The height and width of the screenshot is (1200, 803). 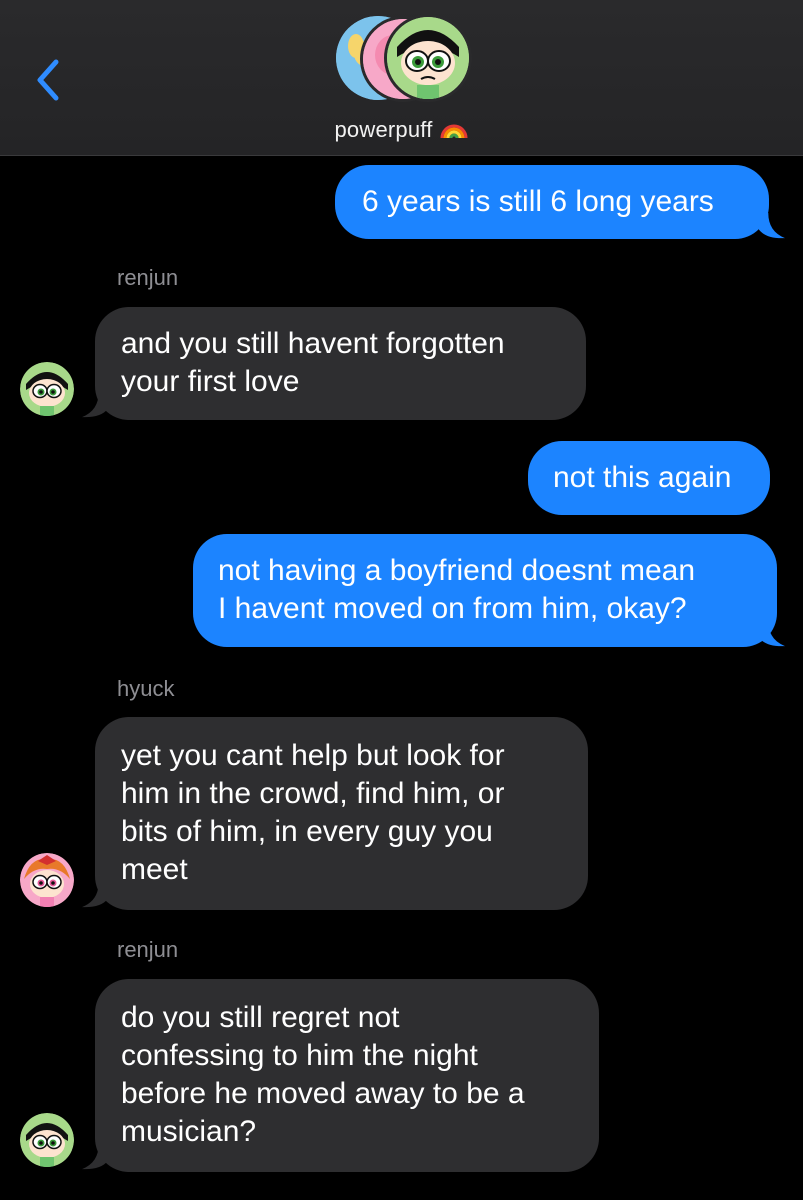 I want to click on green-avatar, so click(x=428, y=58).